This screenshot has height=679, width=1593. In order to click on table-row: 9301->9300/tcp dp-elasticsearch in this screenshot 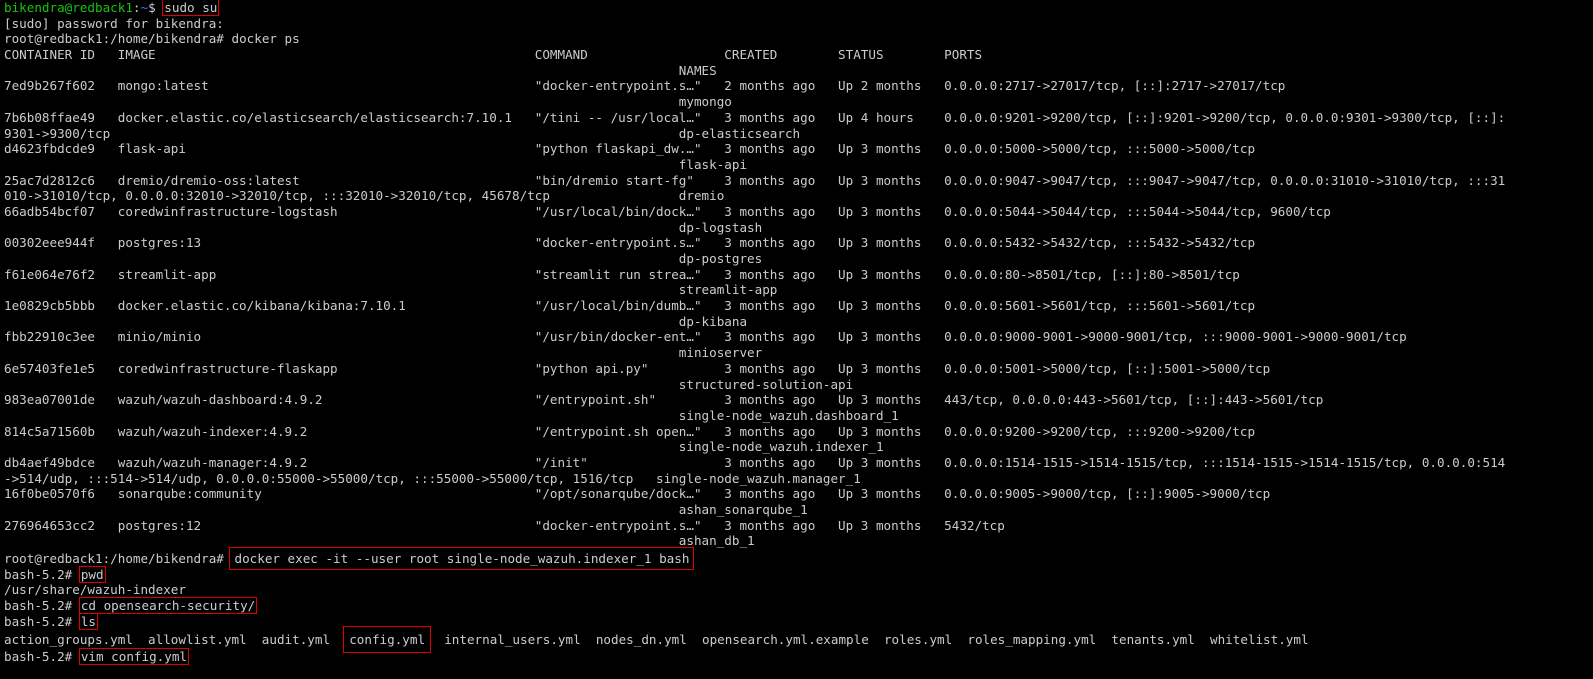, I will do `click(402, 133)`.